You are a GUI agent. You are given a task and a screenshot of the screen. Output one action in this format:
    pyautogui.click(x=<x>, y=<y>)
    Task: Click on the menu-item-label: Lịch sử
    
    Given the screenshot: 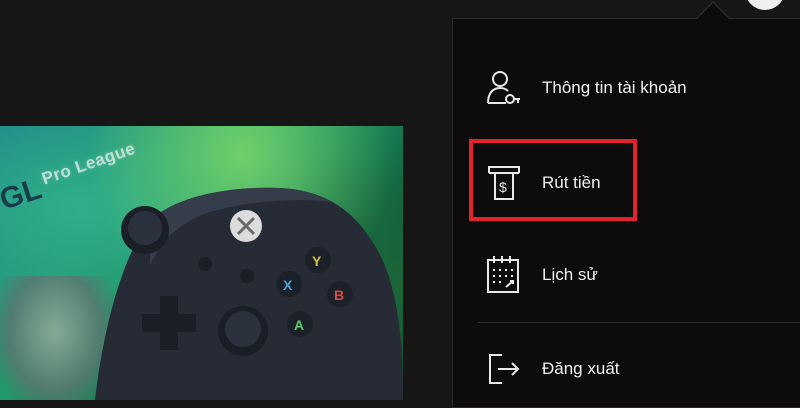 What is the action you would take?
    pyautogui.click(x=570, y=274)
    